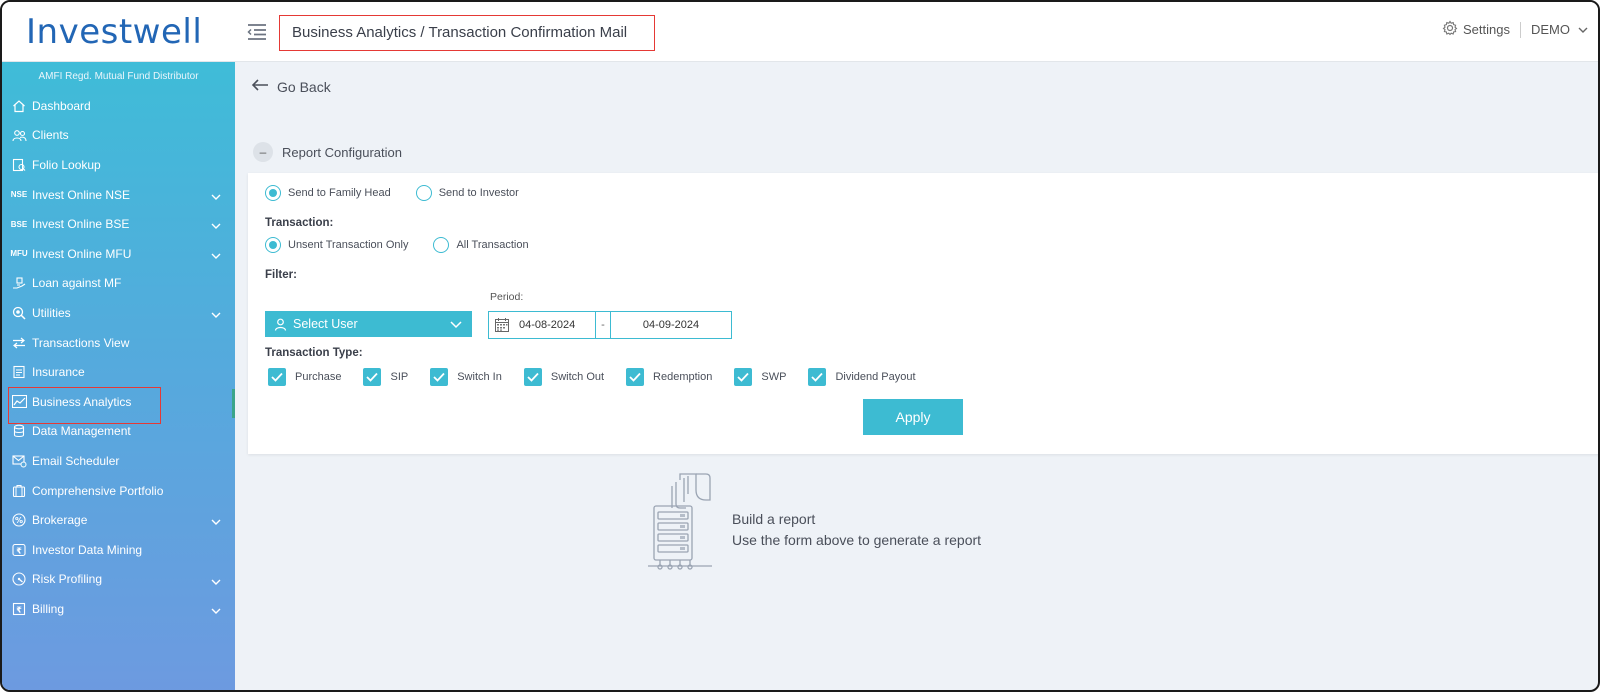 The height and width of the screenshot is (692, 1600). I want to click on user-label: DEMO, so click(1550, 29).